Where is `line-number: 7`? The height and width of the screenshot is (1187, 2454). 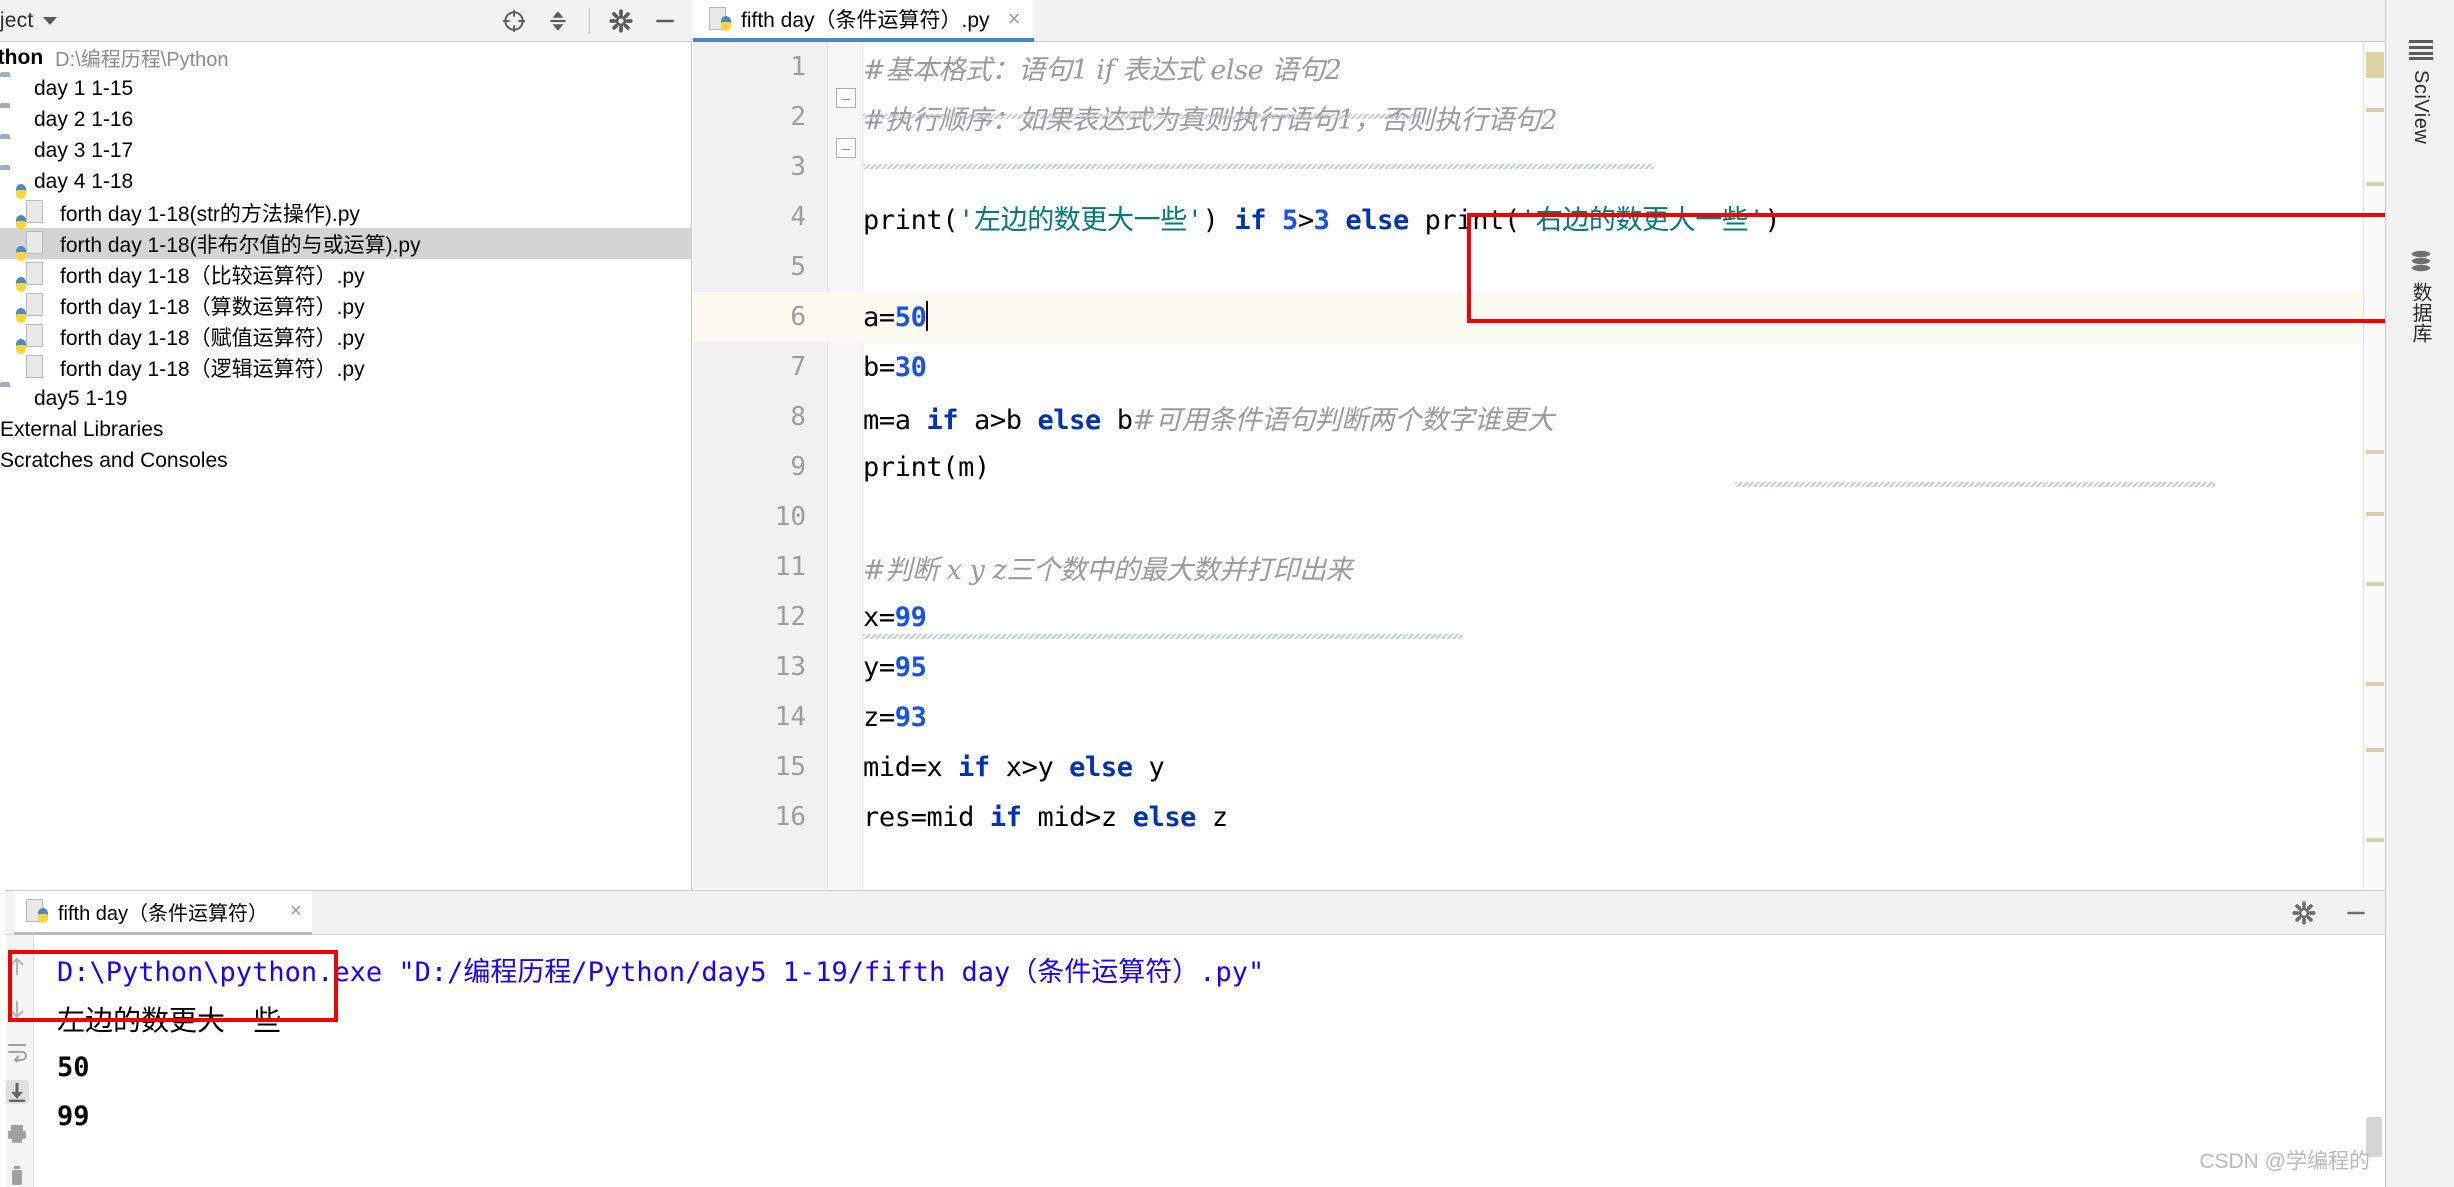
line-number: 7 is located at coordinates (798, 367).